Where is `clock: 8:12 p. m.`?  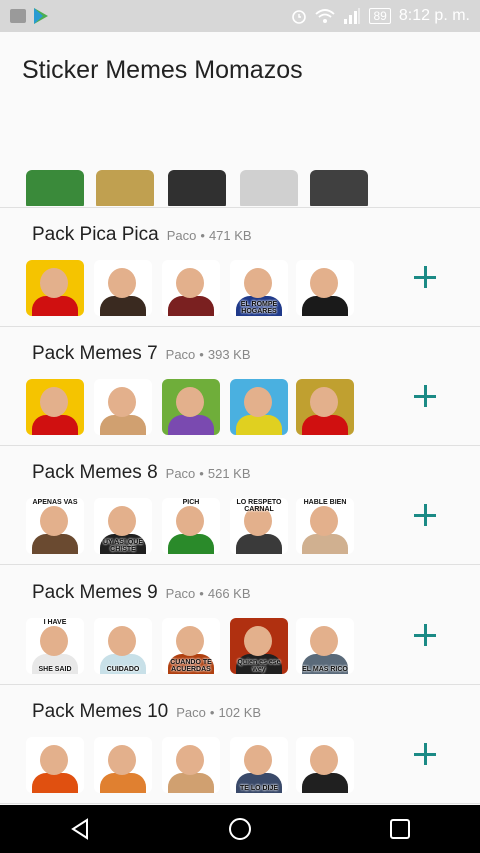
clock: 8:12 p. m. is located at coordinates (434, 15).